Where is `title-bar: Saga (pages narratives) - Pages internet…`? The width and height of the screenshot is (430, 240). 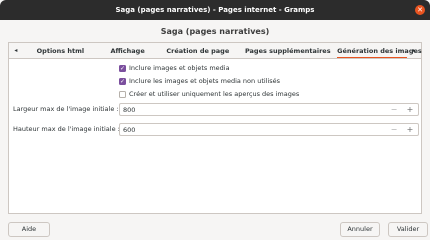
title-bar: Saga (pages narratives) - Pages internet… is located at coordinates (215, 10).